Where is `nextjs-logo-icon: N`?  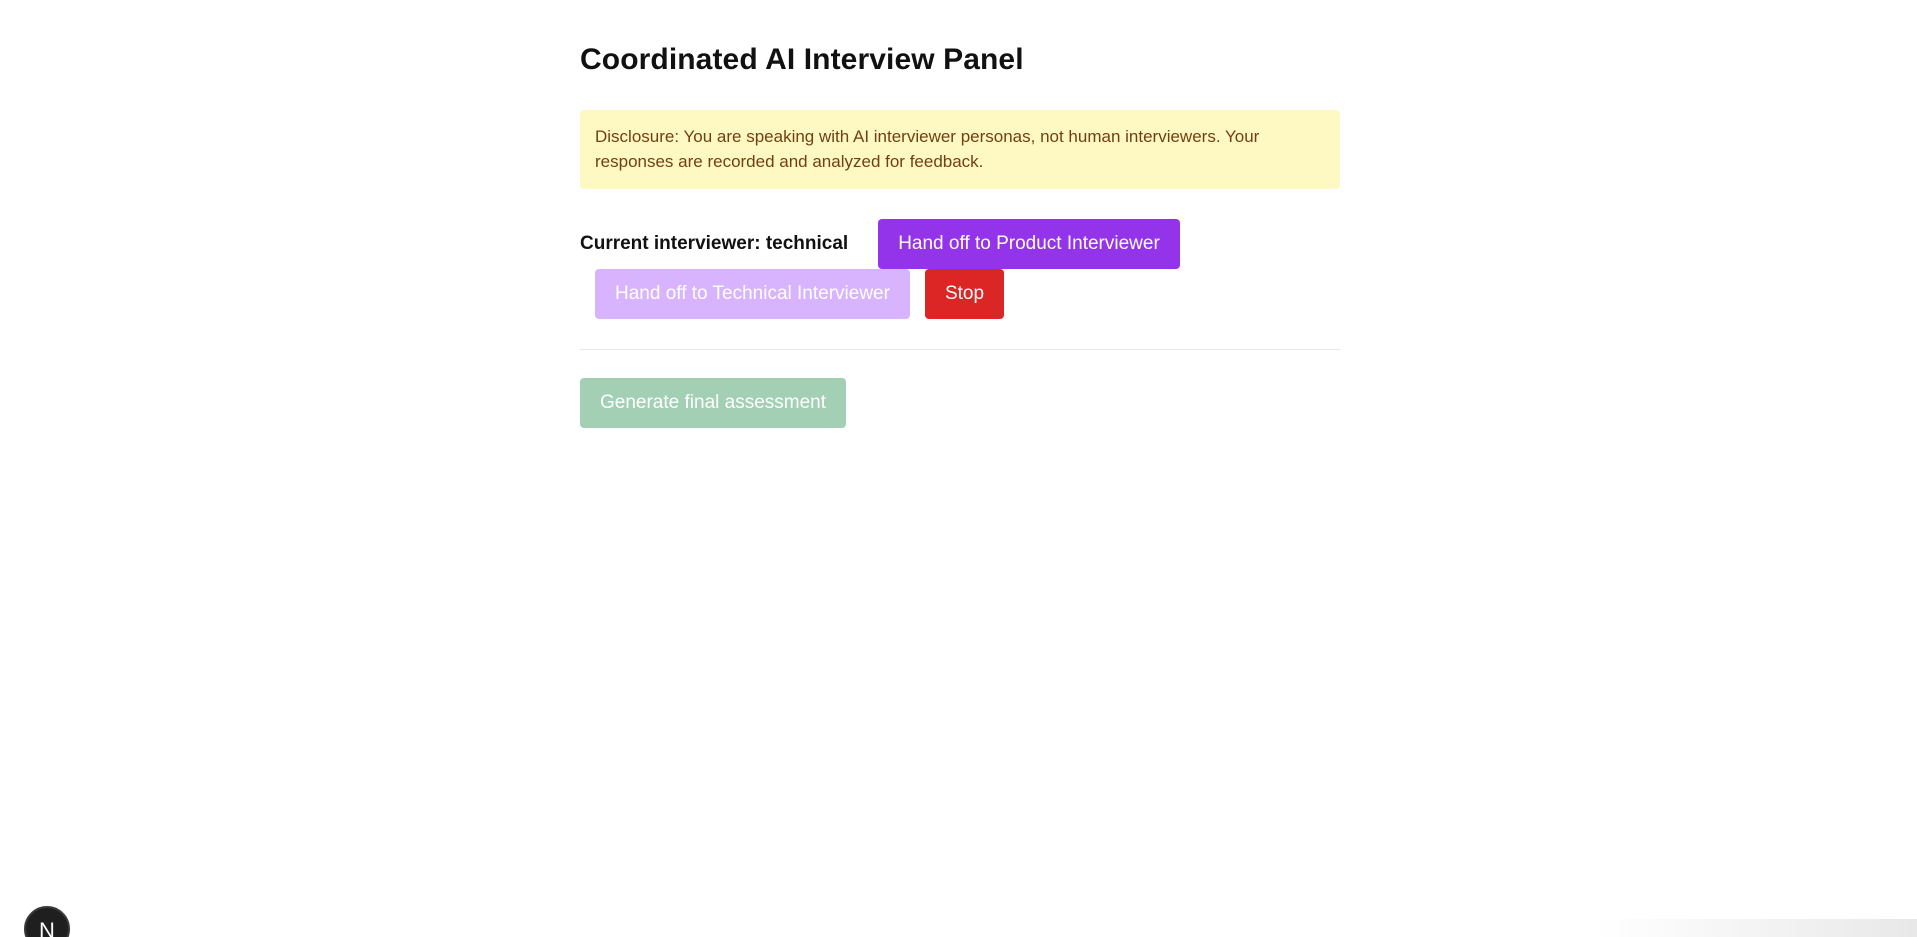 nextjs-logo-icon: N is located at coordinates (47, 921).